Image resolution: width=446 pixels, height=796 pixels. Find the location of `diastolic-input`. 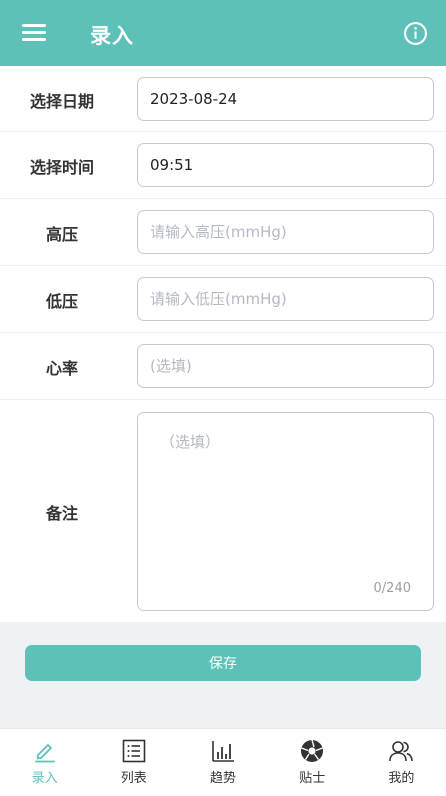

diastolic-input is located at coordinates (285, 299).